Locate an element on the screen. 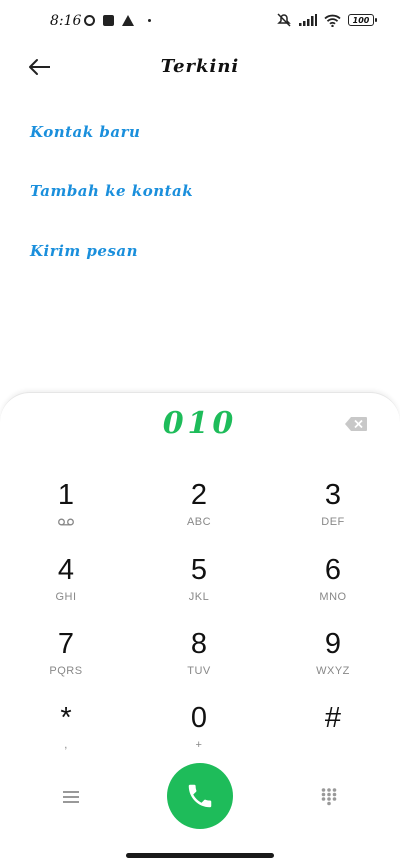  status-notification-icons is located at coordinates (117, 20).